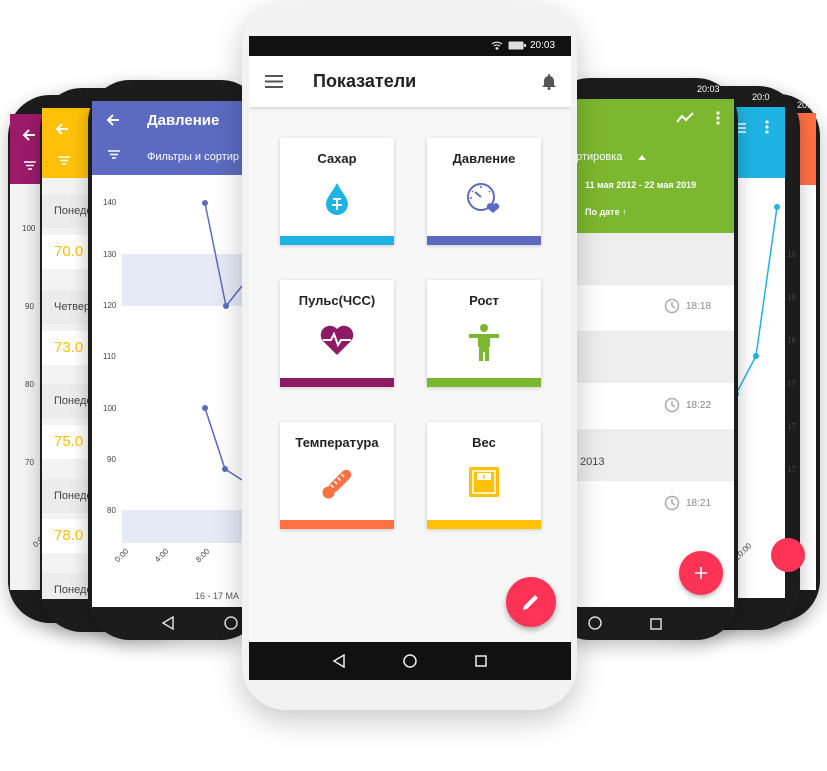 The image size is (827, 771). Describe the element at coordinates (806, 105) in the screenshot. I see `status-time: 20:0` at that location.